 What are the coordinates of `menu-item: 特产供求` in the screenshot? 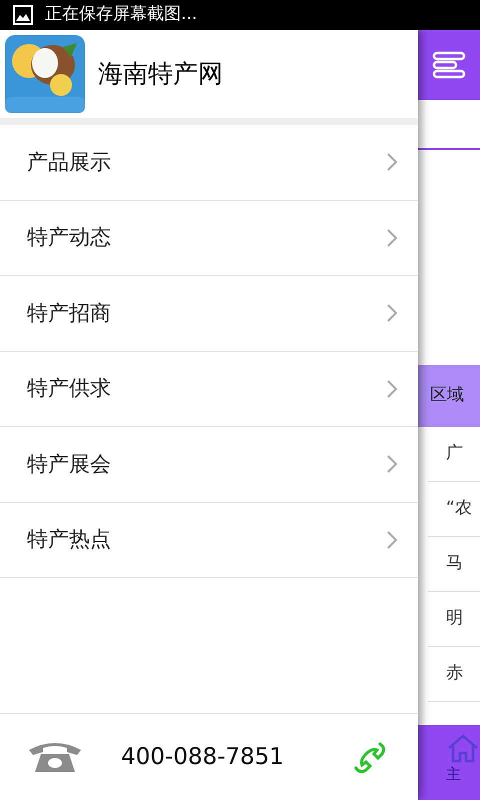 It's located at (209, 389).